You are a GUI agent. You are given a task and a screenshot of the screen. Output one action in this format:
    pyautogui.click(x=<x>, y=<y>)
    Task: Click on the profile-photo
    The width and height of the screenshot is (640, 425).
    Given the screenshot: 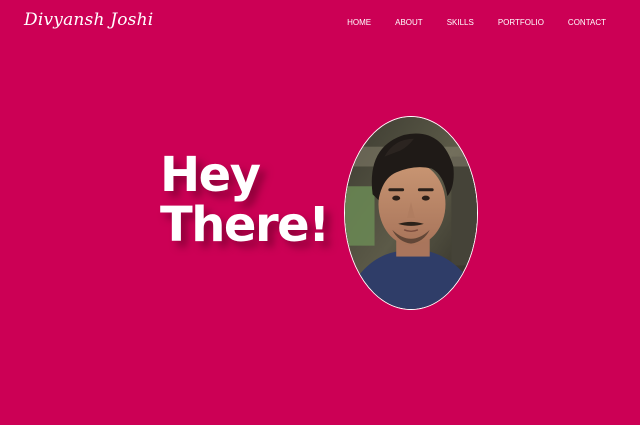 What is the action you would take?
    pyautogui.click(x=411, y=213)
    